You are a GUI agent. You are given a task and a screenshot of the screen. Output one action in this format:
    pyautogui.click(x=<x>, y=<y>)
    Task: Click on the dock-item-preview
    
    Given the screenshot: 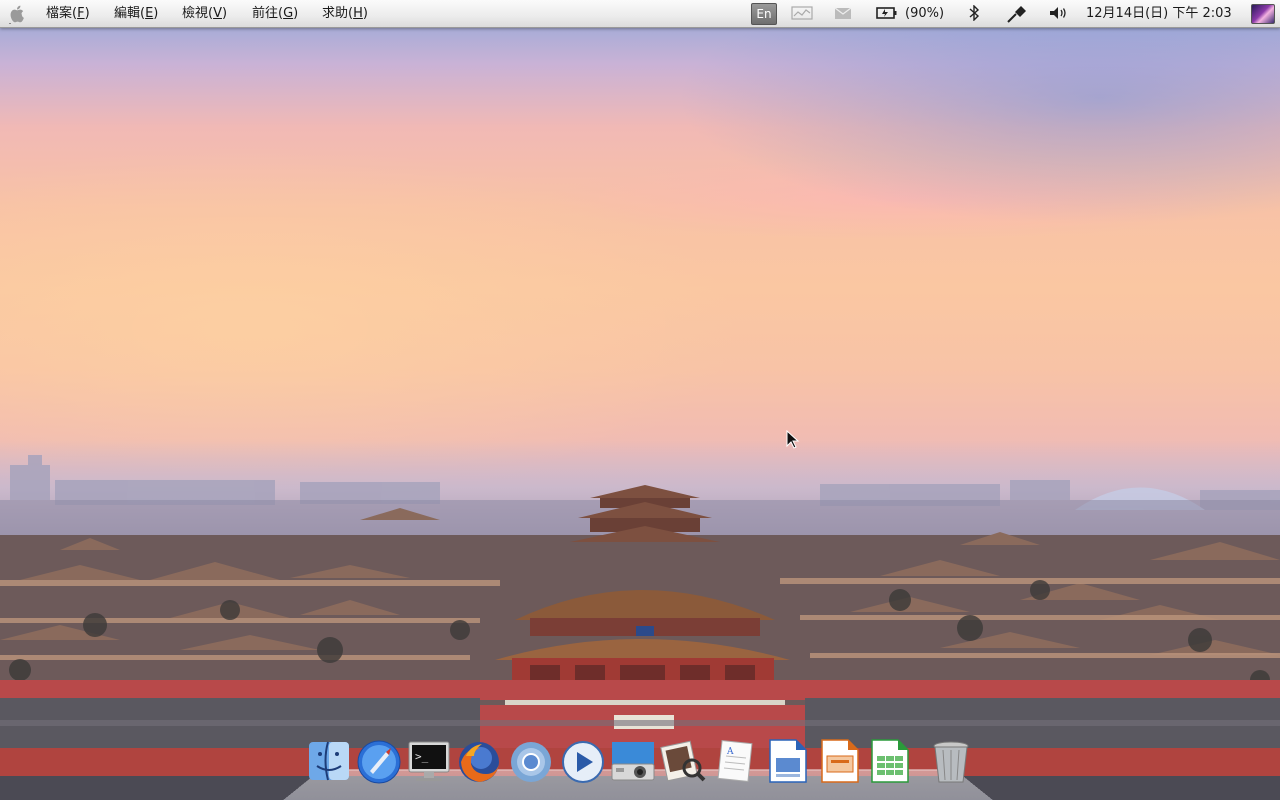 What is the action you would take?
    pyautogui.click(x=684, y=763)
    